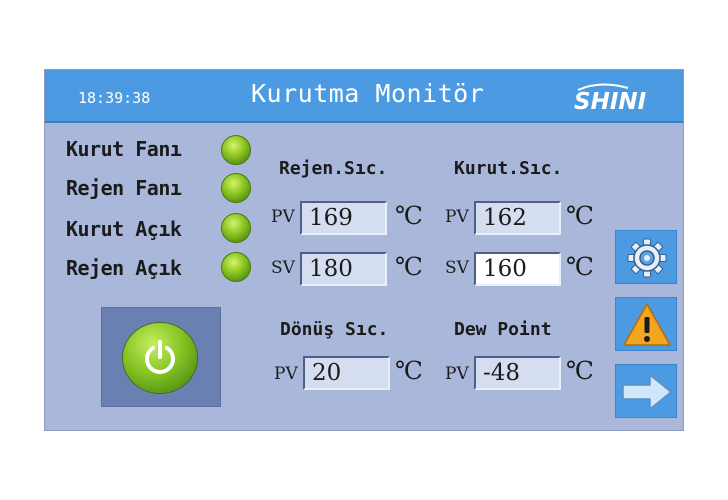  What do you see at coordinates (124, 229) in the screenshot?
I see `status-label-kurut-acik: Kurut Açık` at bounding box center [124, 229].